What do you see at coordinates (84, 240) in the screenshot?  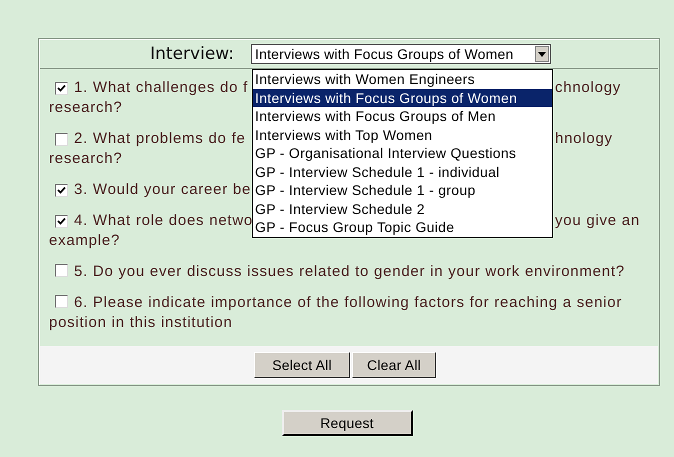 I see `question-text: example?` at bounding box center [84, 240].